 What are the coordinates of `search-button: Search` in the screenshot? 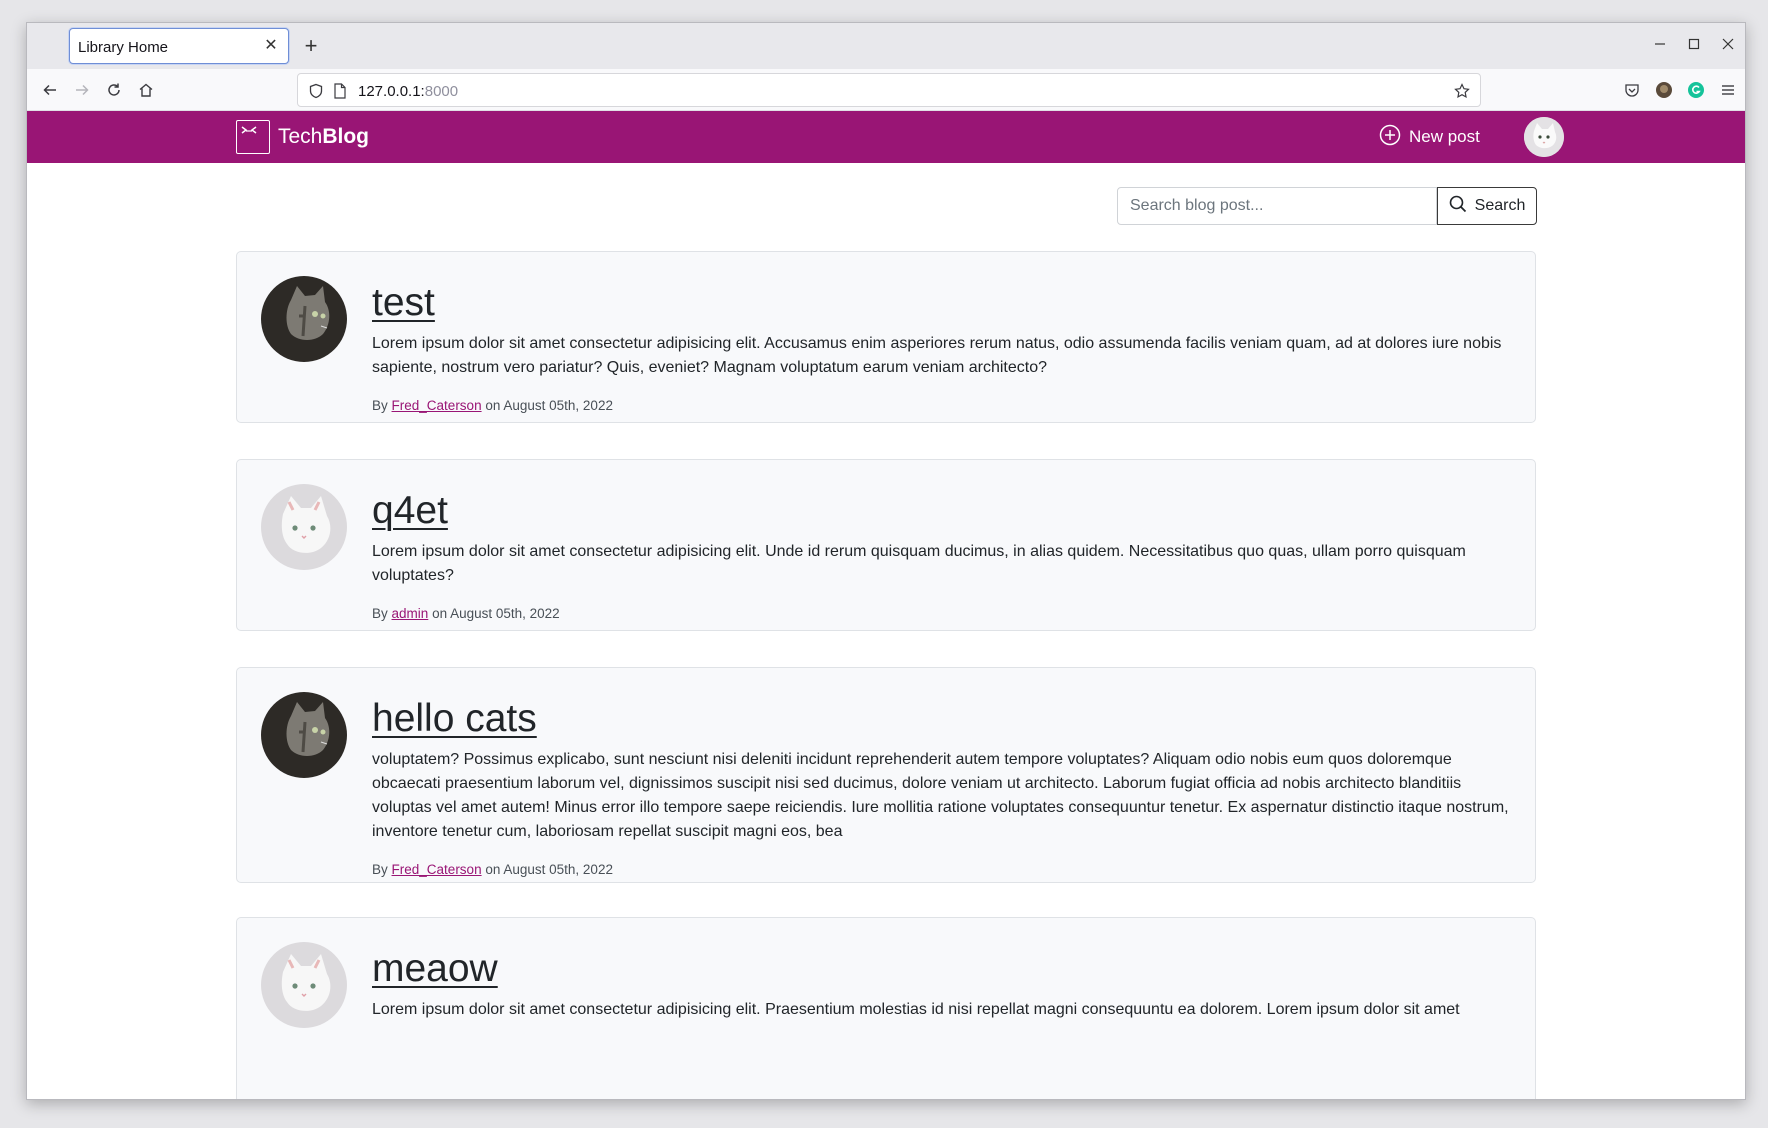 It's located at (1487, 206).